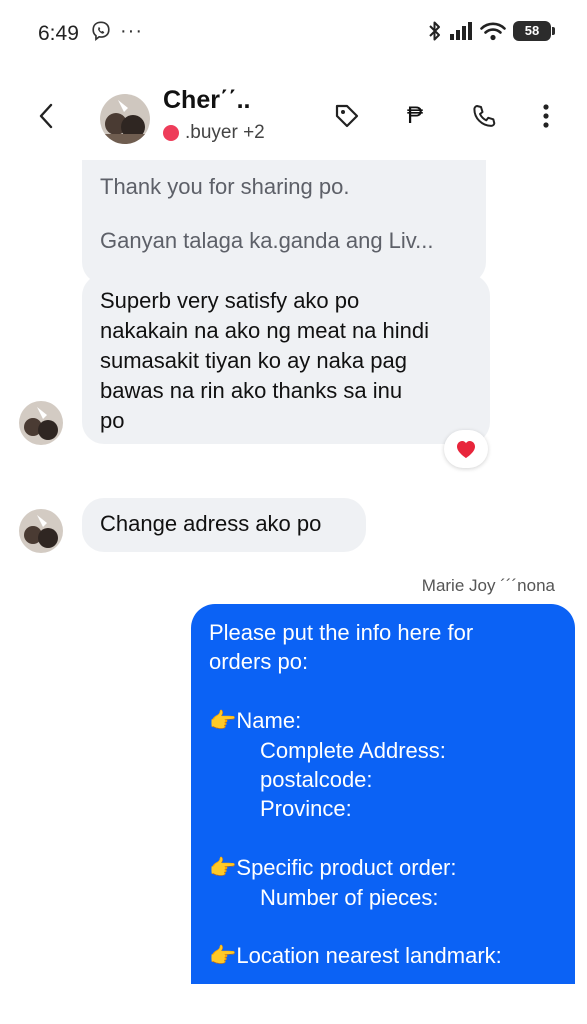  Describe the element at coordinates (171, 133) in the screenshot. I see `status-dot` at that location.